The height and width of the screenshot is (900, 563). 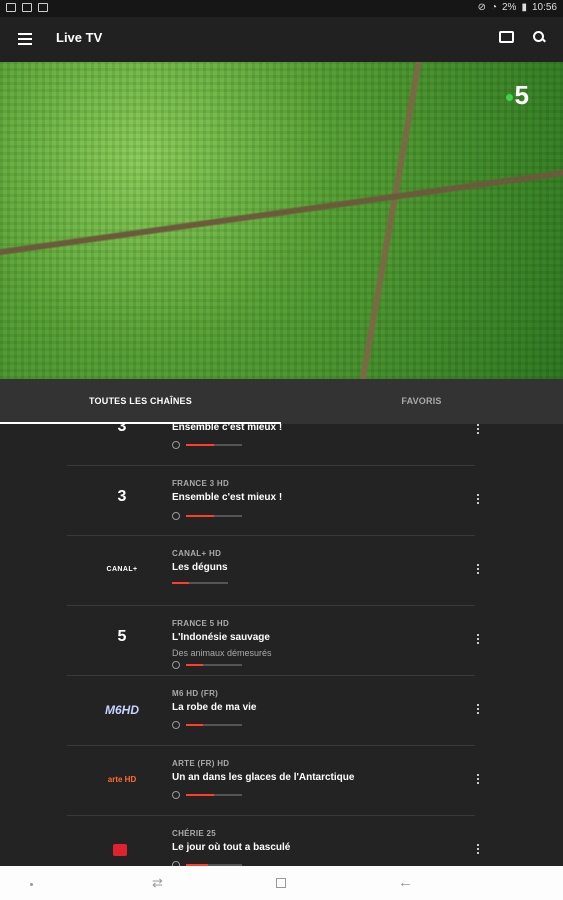 What do you see at coordinates (544, 7) in the screenshot?
I see `clock-time: 10:56` at bounding box center [544, 7].